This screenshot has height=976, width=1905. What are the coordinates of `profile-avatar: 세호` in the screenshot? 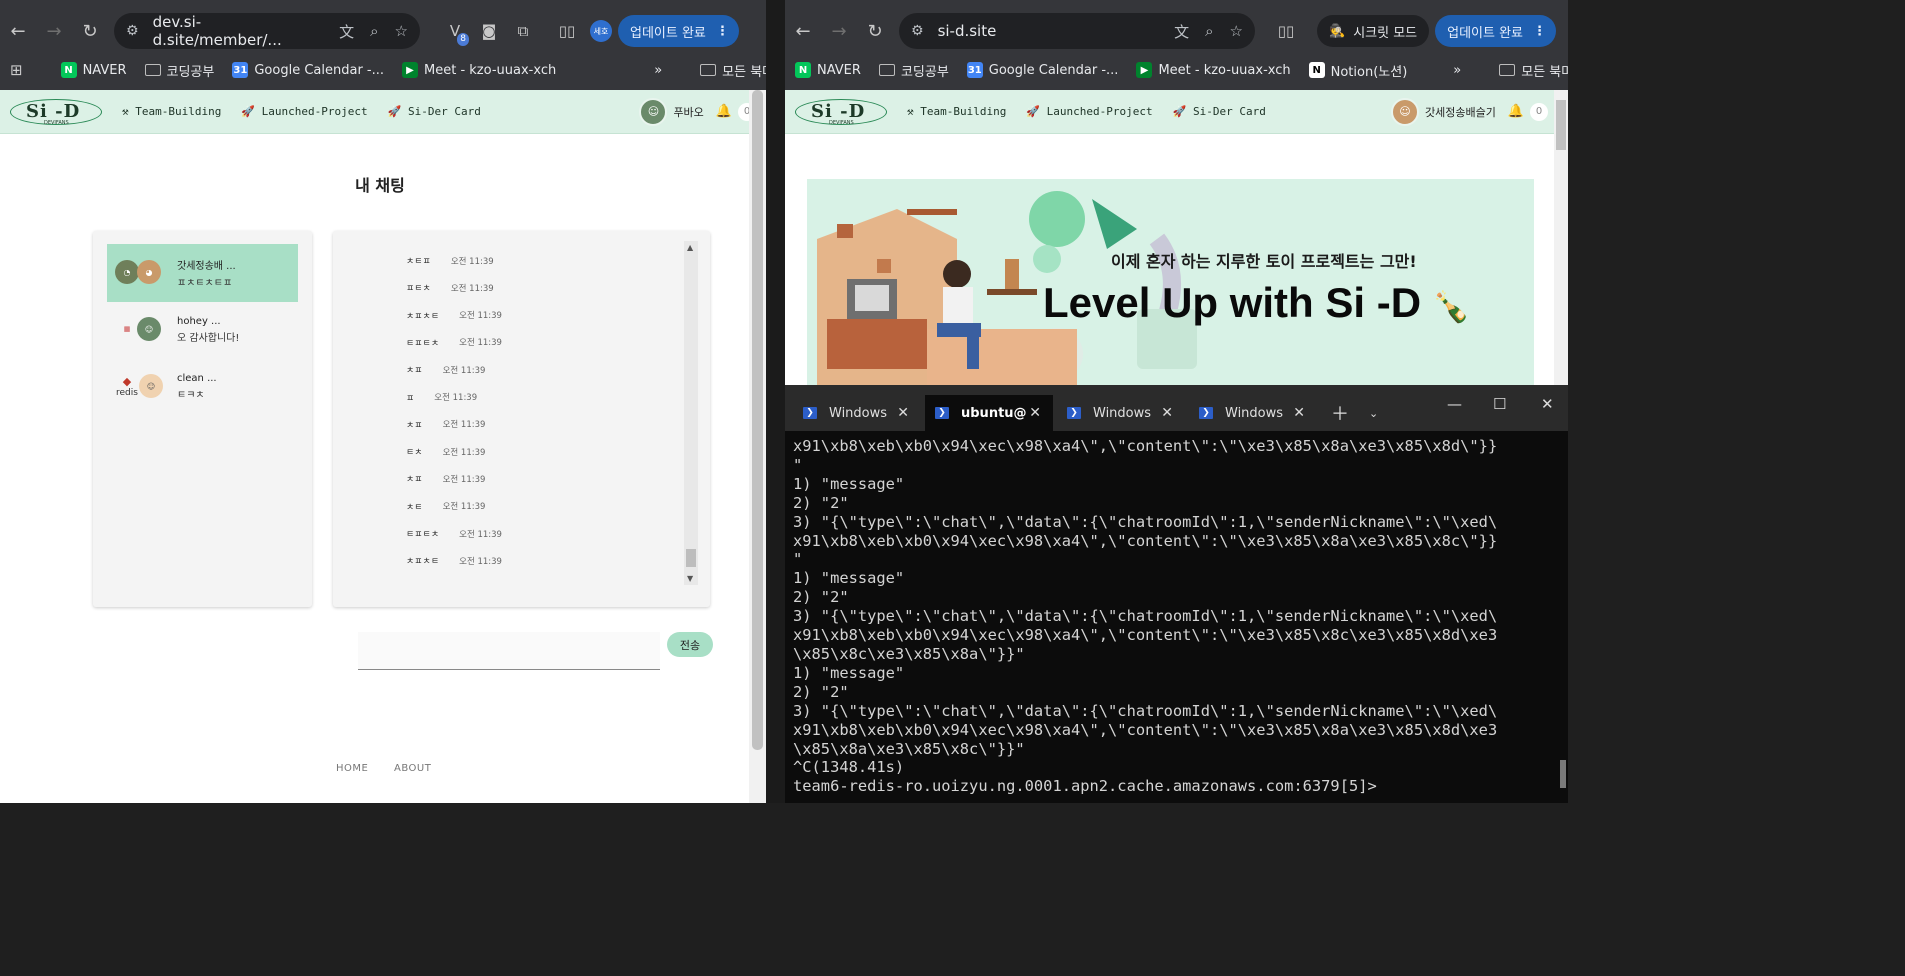 It's located at (601, 31).